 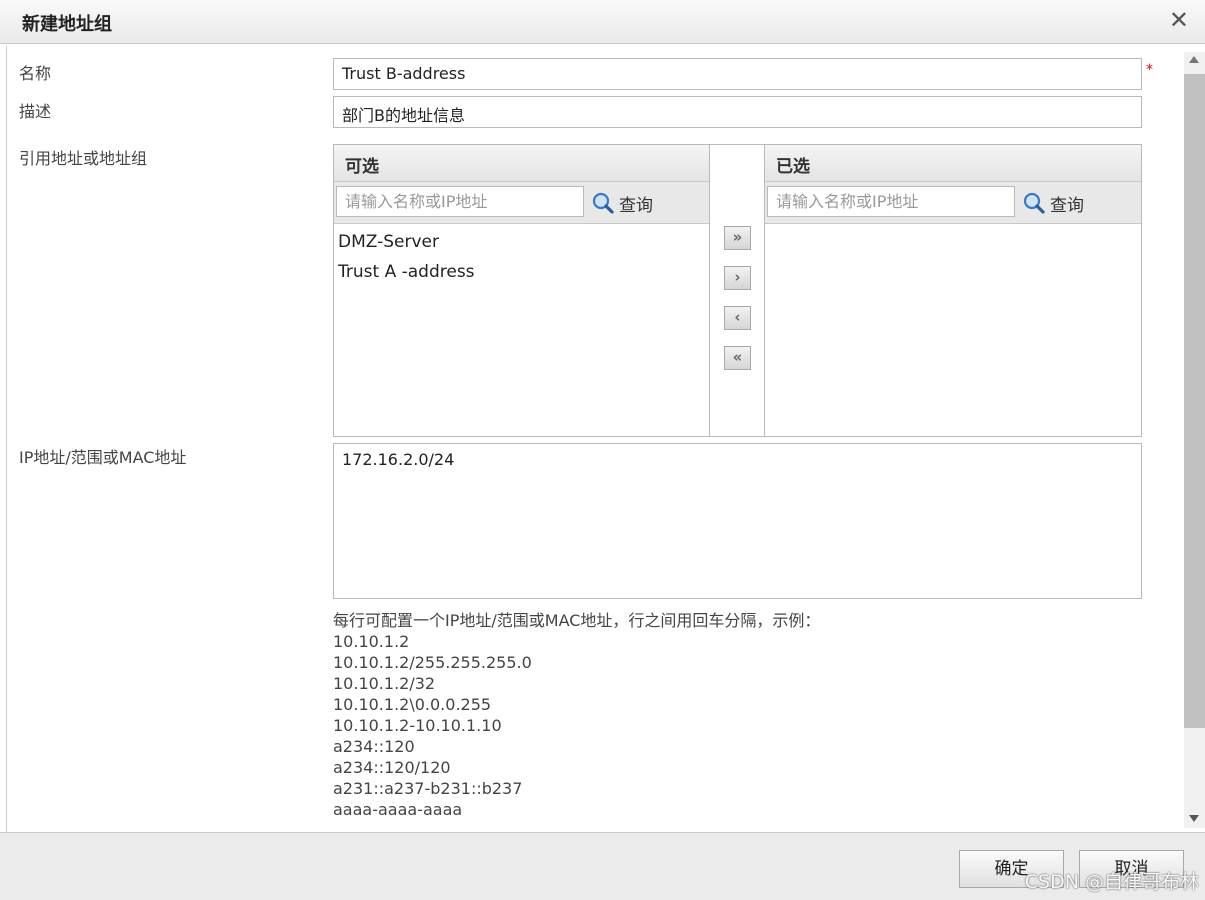 What do you see at coordinates (577, 620) in the screenshot?
I see `hint-line: 每行可配置一个IP地址/范围或MAC地址，行之间用回车分隔，示例：` at bounding box center [577, 620].